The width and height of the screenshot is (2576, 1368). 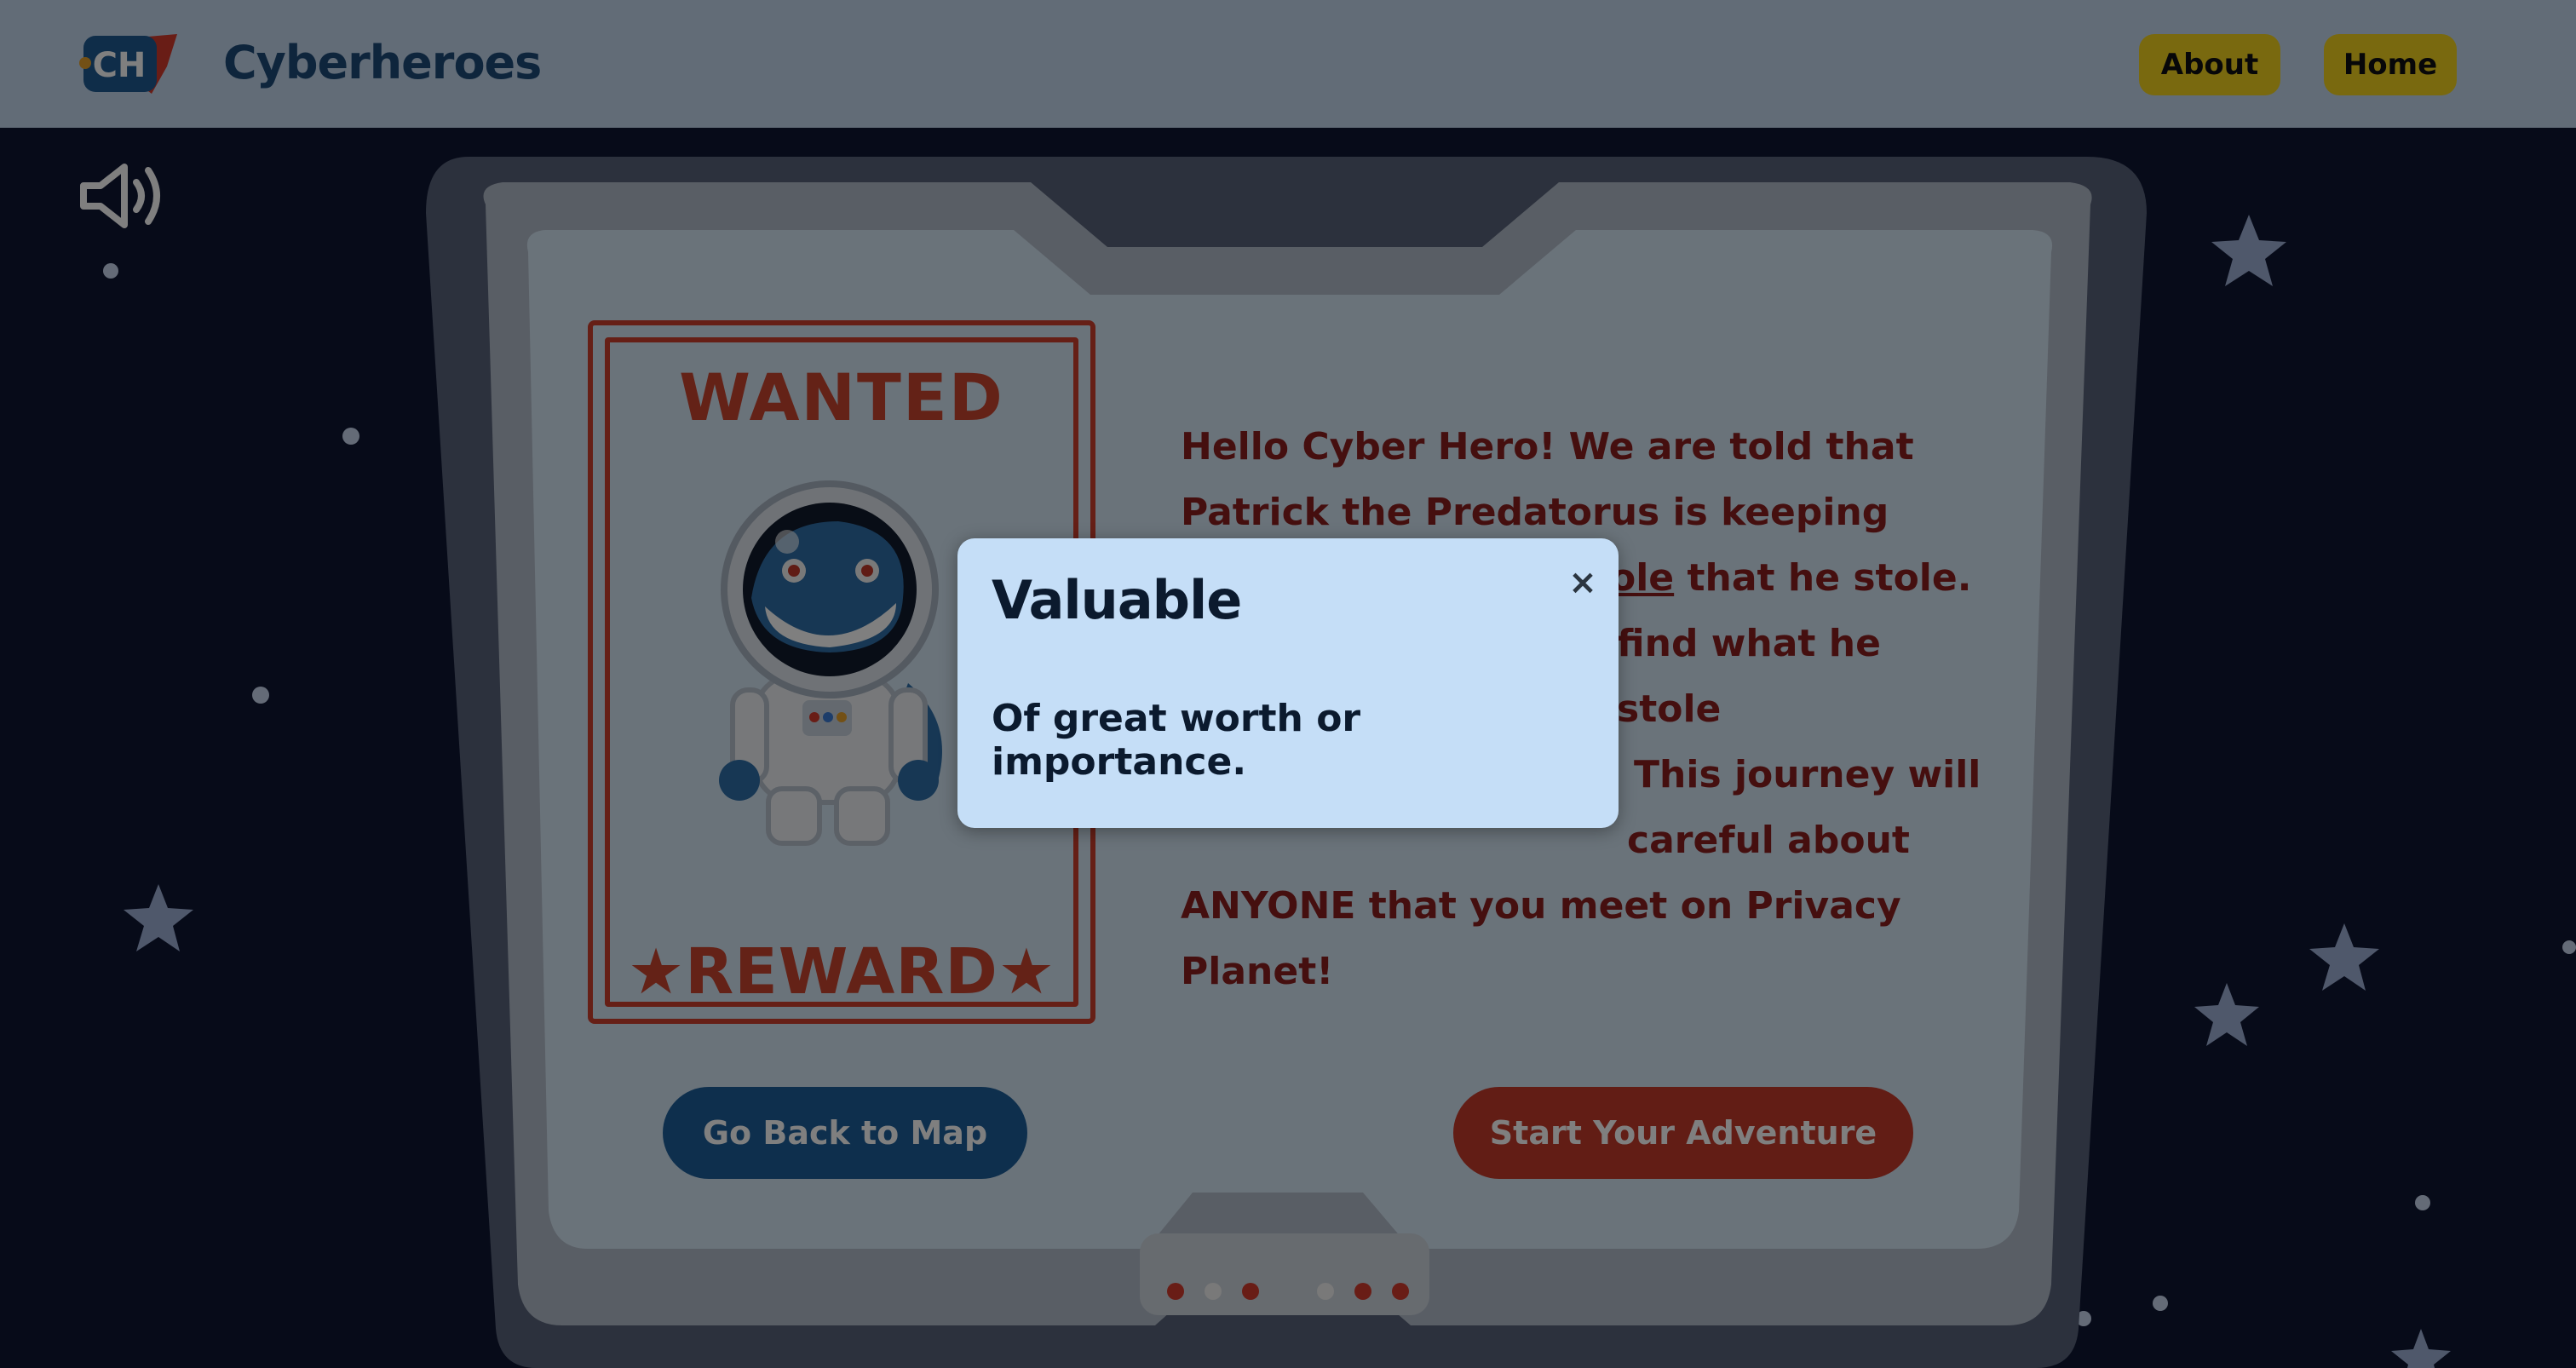 I want to click on modal-title: Valuable, so click(x=1117, y=600).